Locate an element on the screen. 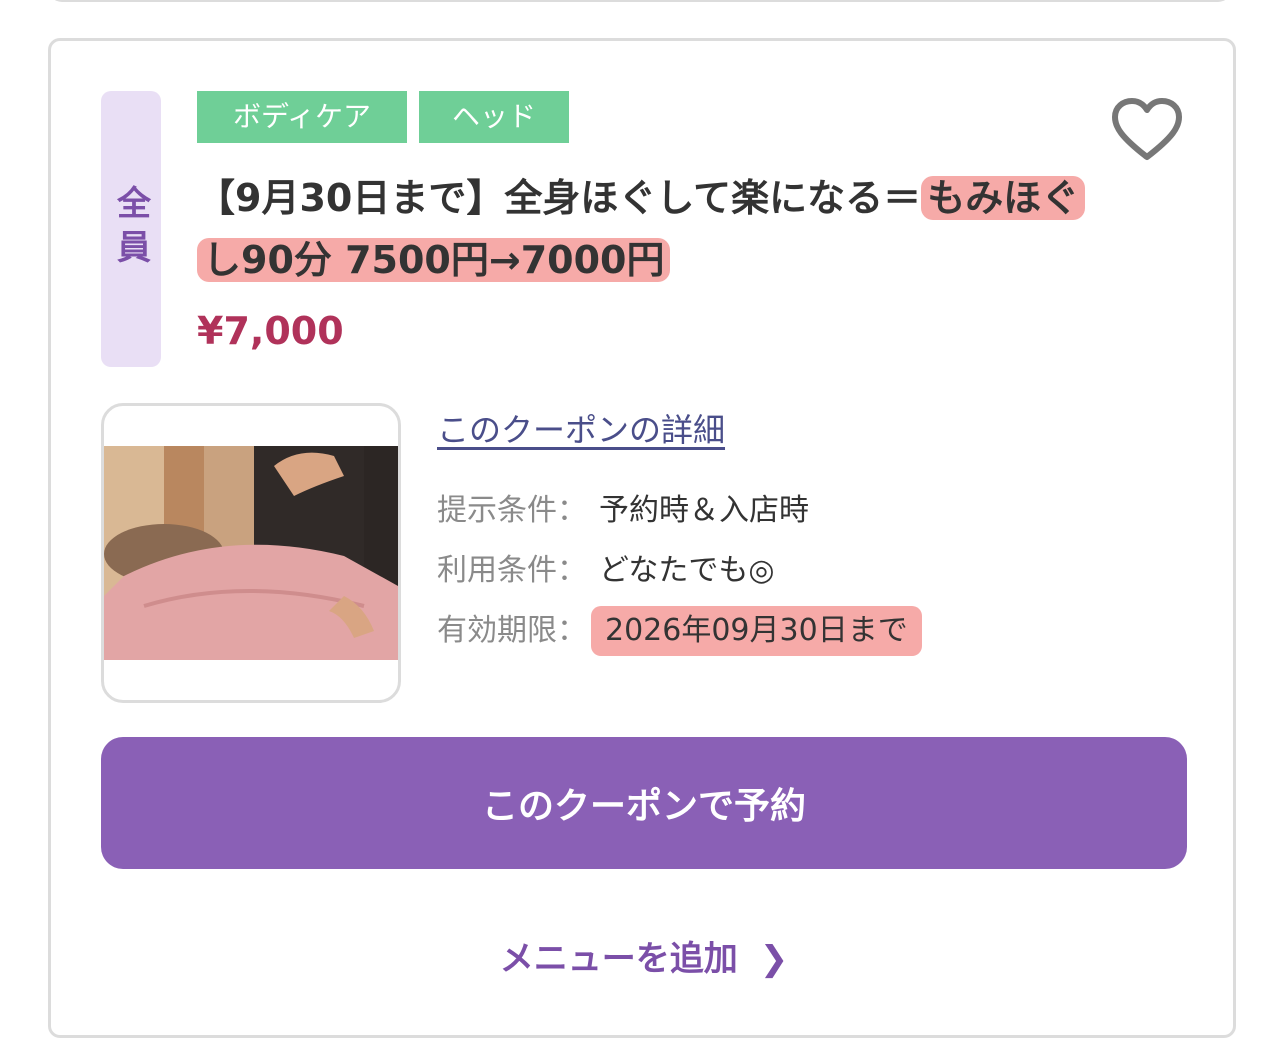 This screenshot has height=1059, width=1284. condition-label: 有効期限： is located at coordinates (512, 630).